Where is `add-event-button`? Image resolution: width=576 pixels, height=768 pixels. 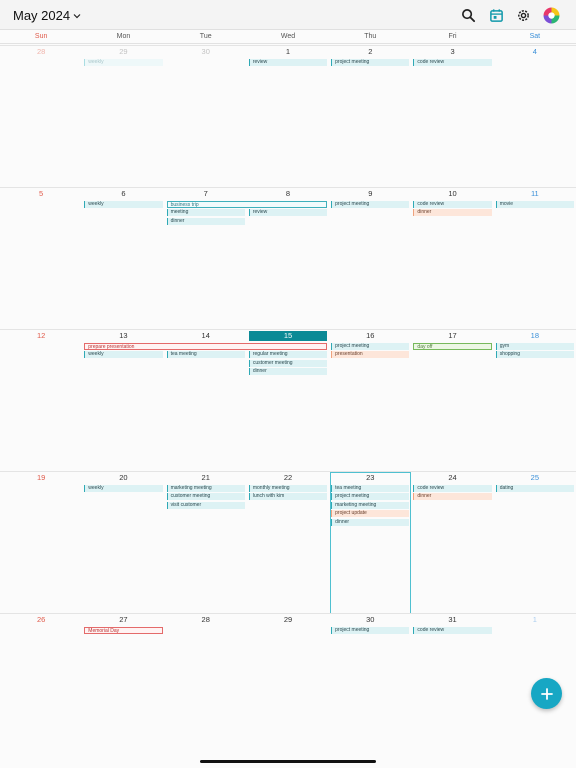 add-event-button is located at coordinates (546, 693).